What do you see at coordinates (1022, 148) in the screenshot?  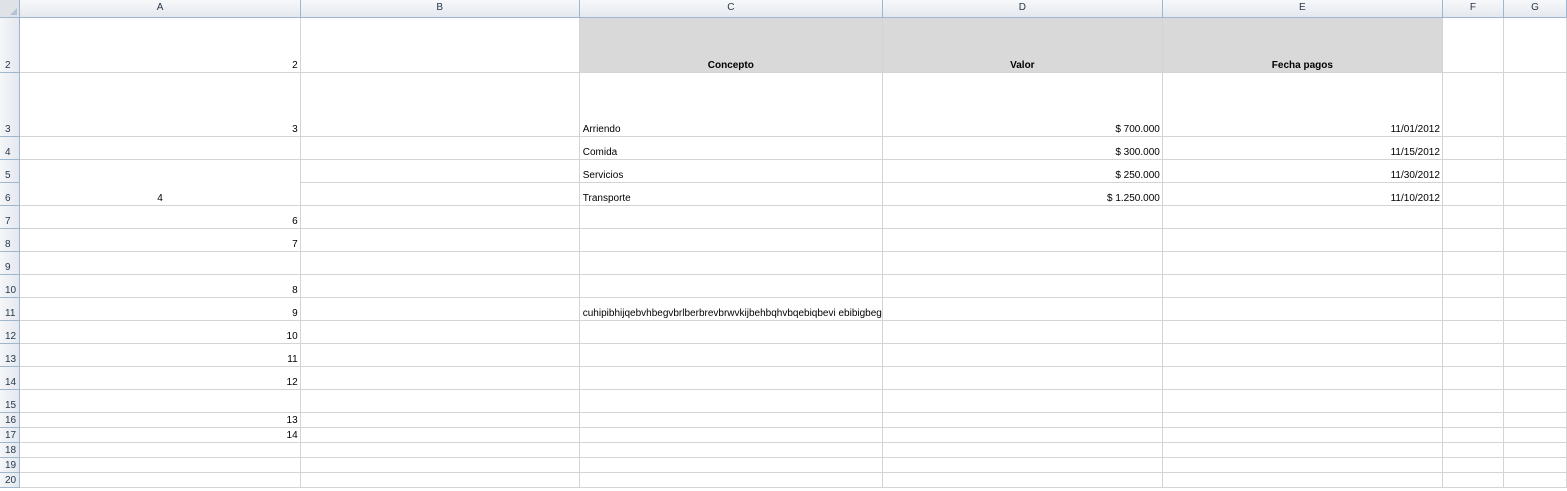 I see `cell-valor-comida: $ 300.000` at bounding box center [1022, 148].